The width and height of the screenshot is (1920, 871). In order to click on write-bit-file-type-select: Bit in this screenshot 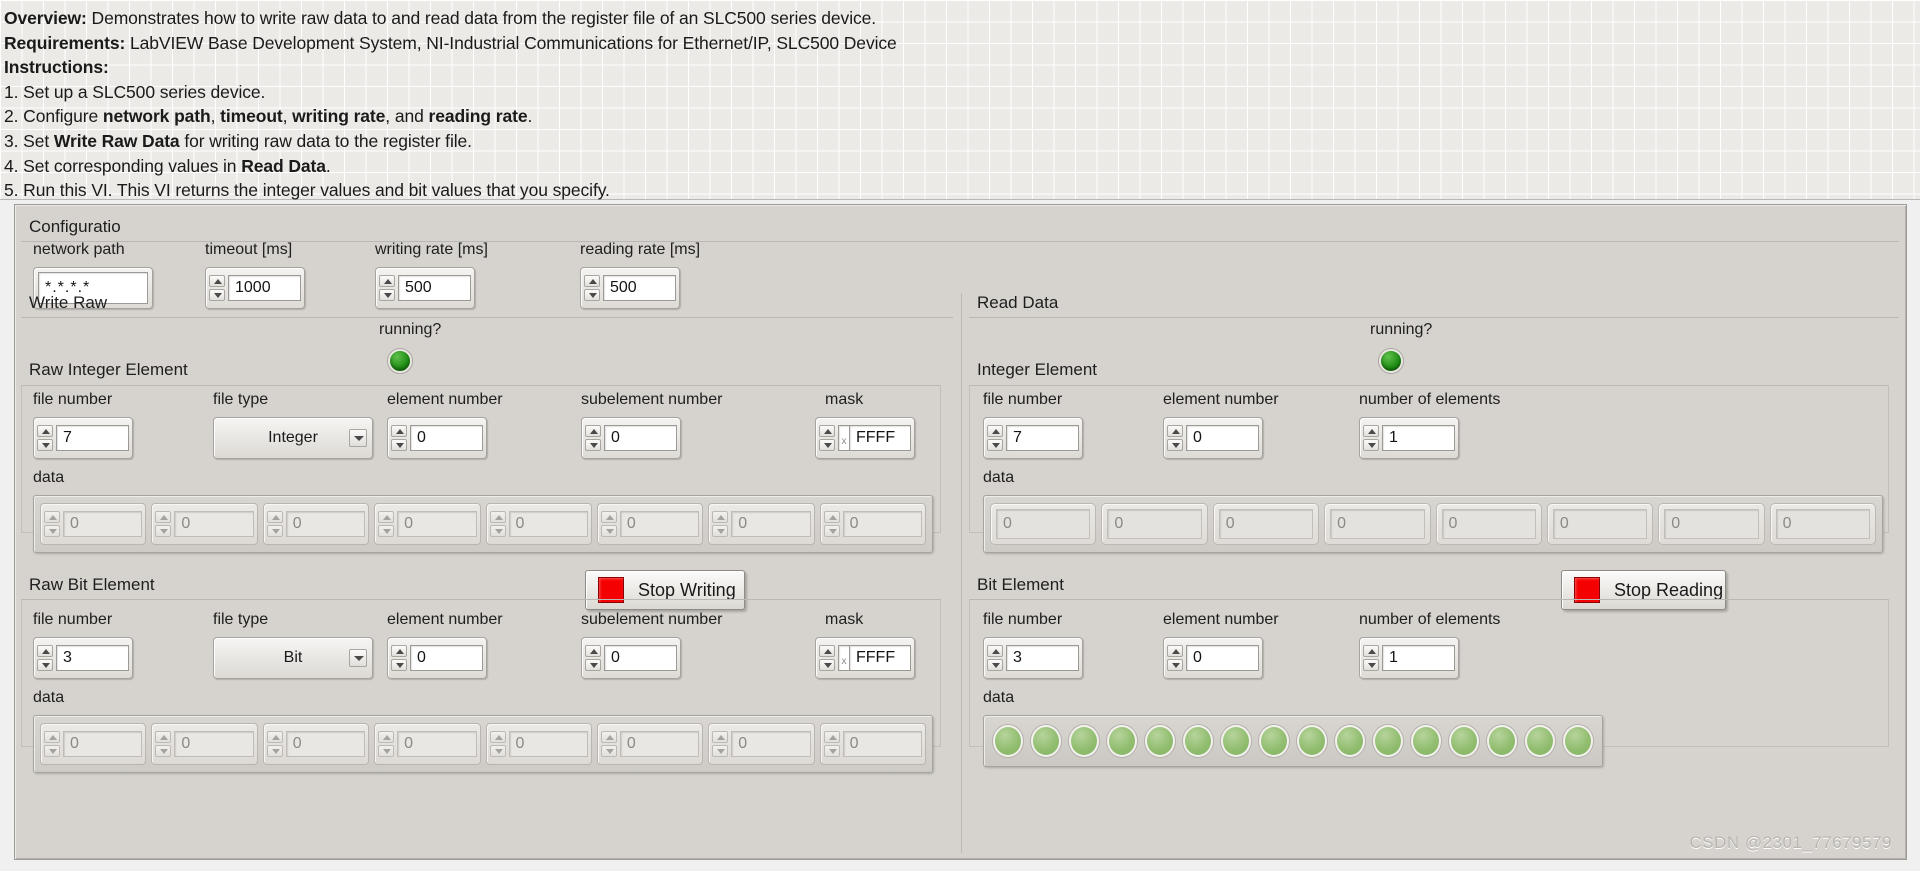, I will do `click(293, 658)`.